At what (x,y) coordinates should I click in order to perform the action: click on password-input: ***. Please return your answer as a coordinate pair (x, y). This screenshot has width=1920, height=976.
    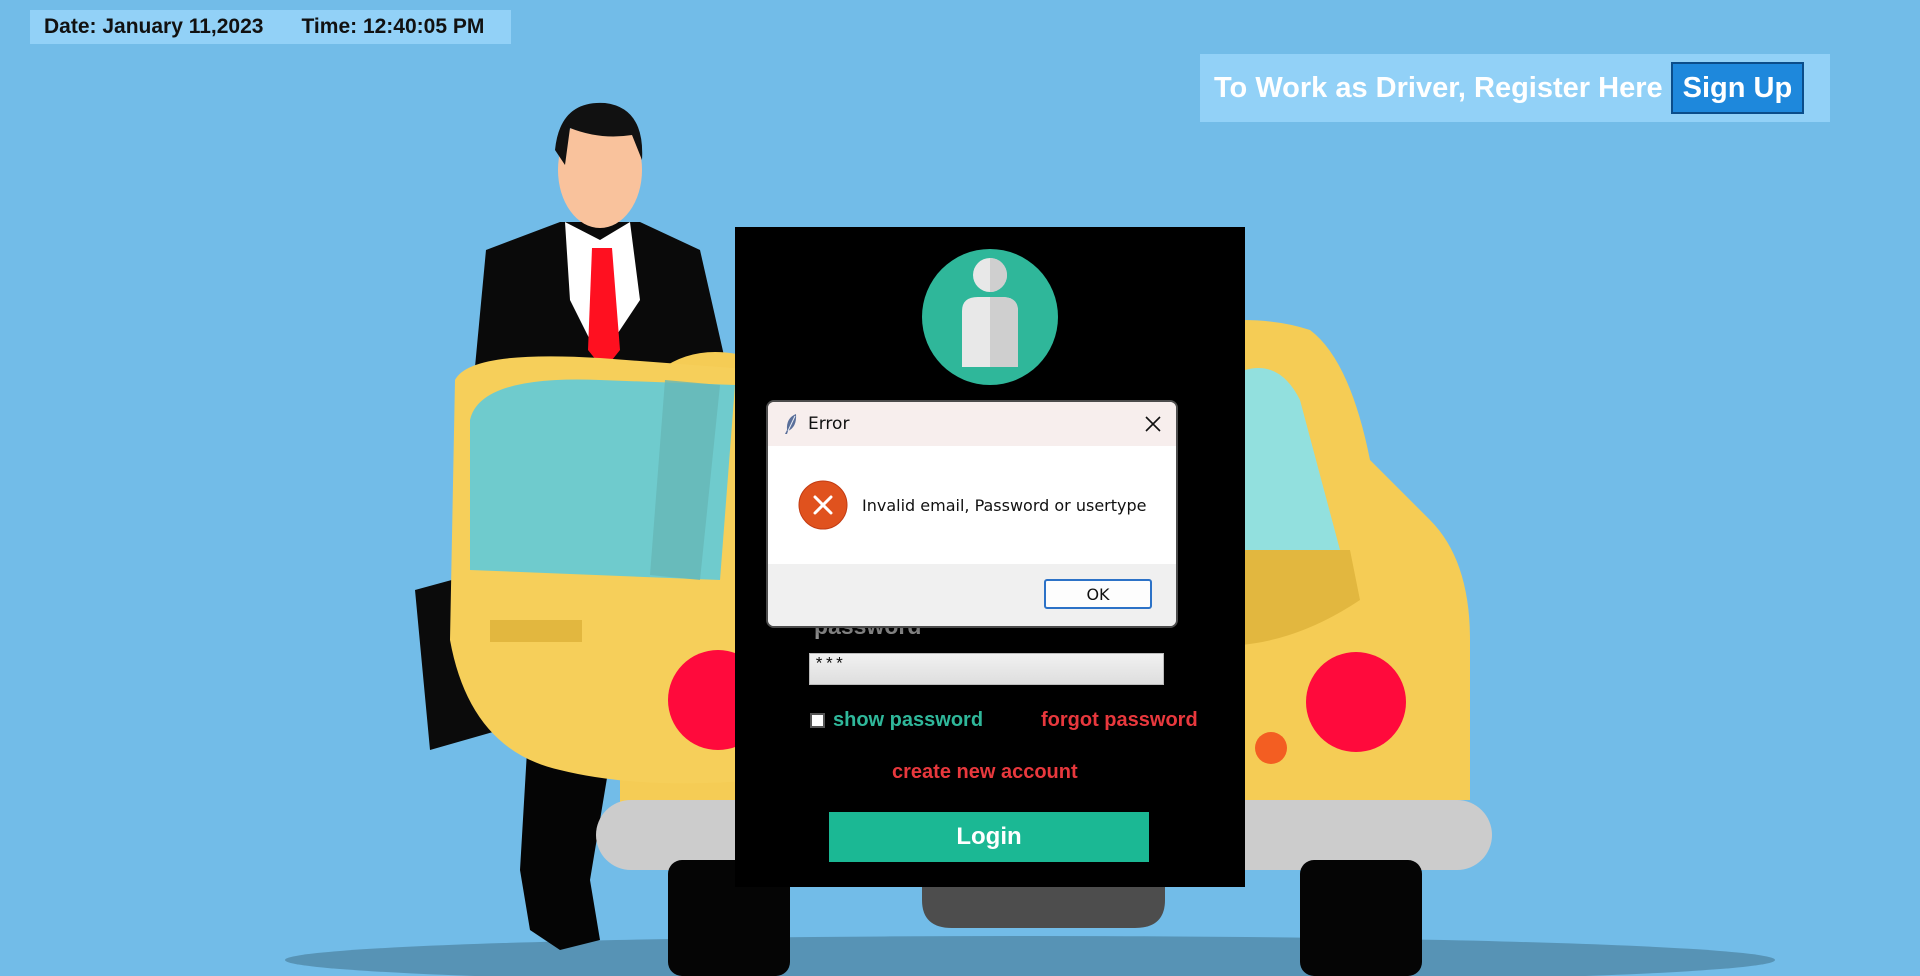
    Looking at the image, I should click on (986, 669).